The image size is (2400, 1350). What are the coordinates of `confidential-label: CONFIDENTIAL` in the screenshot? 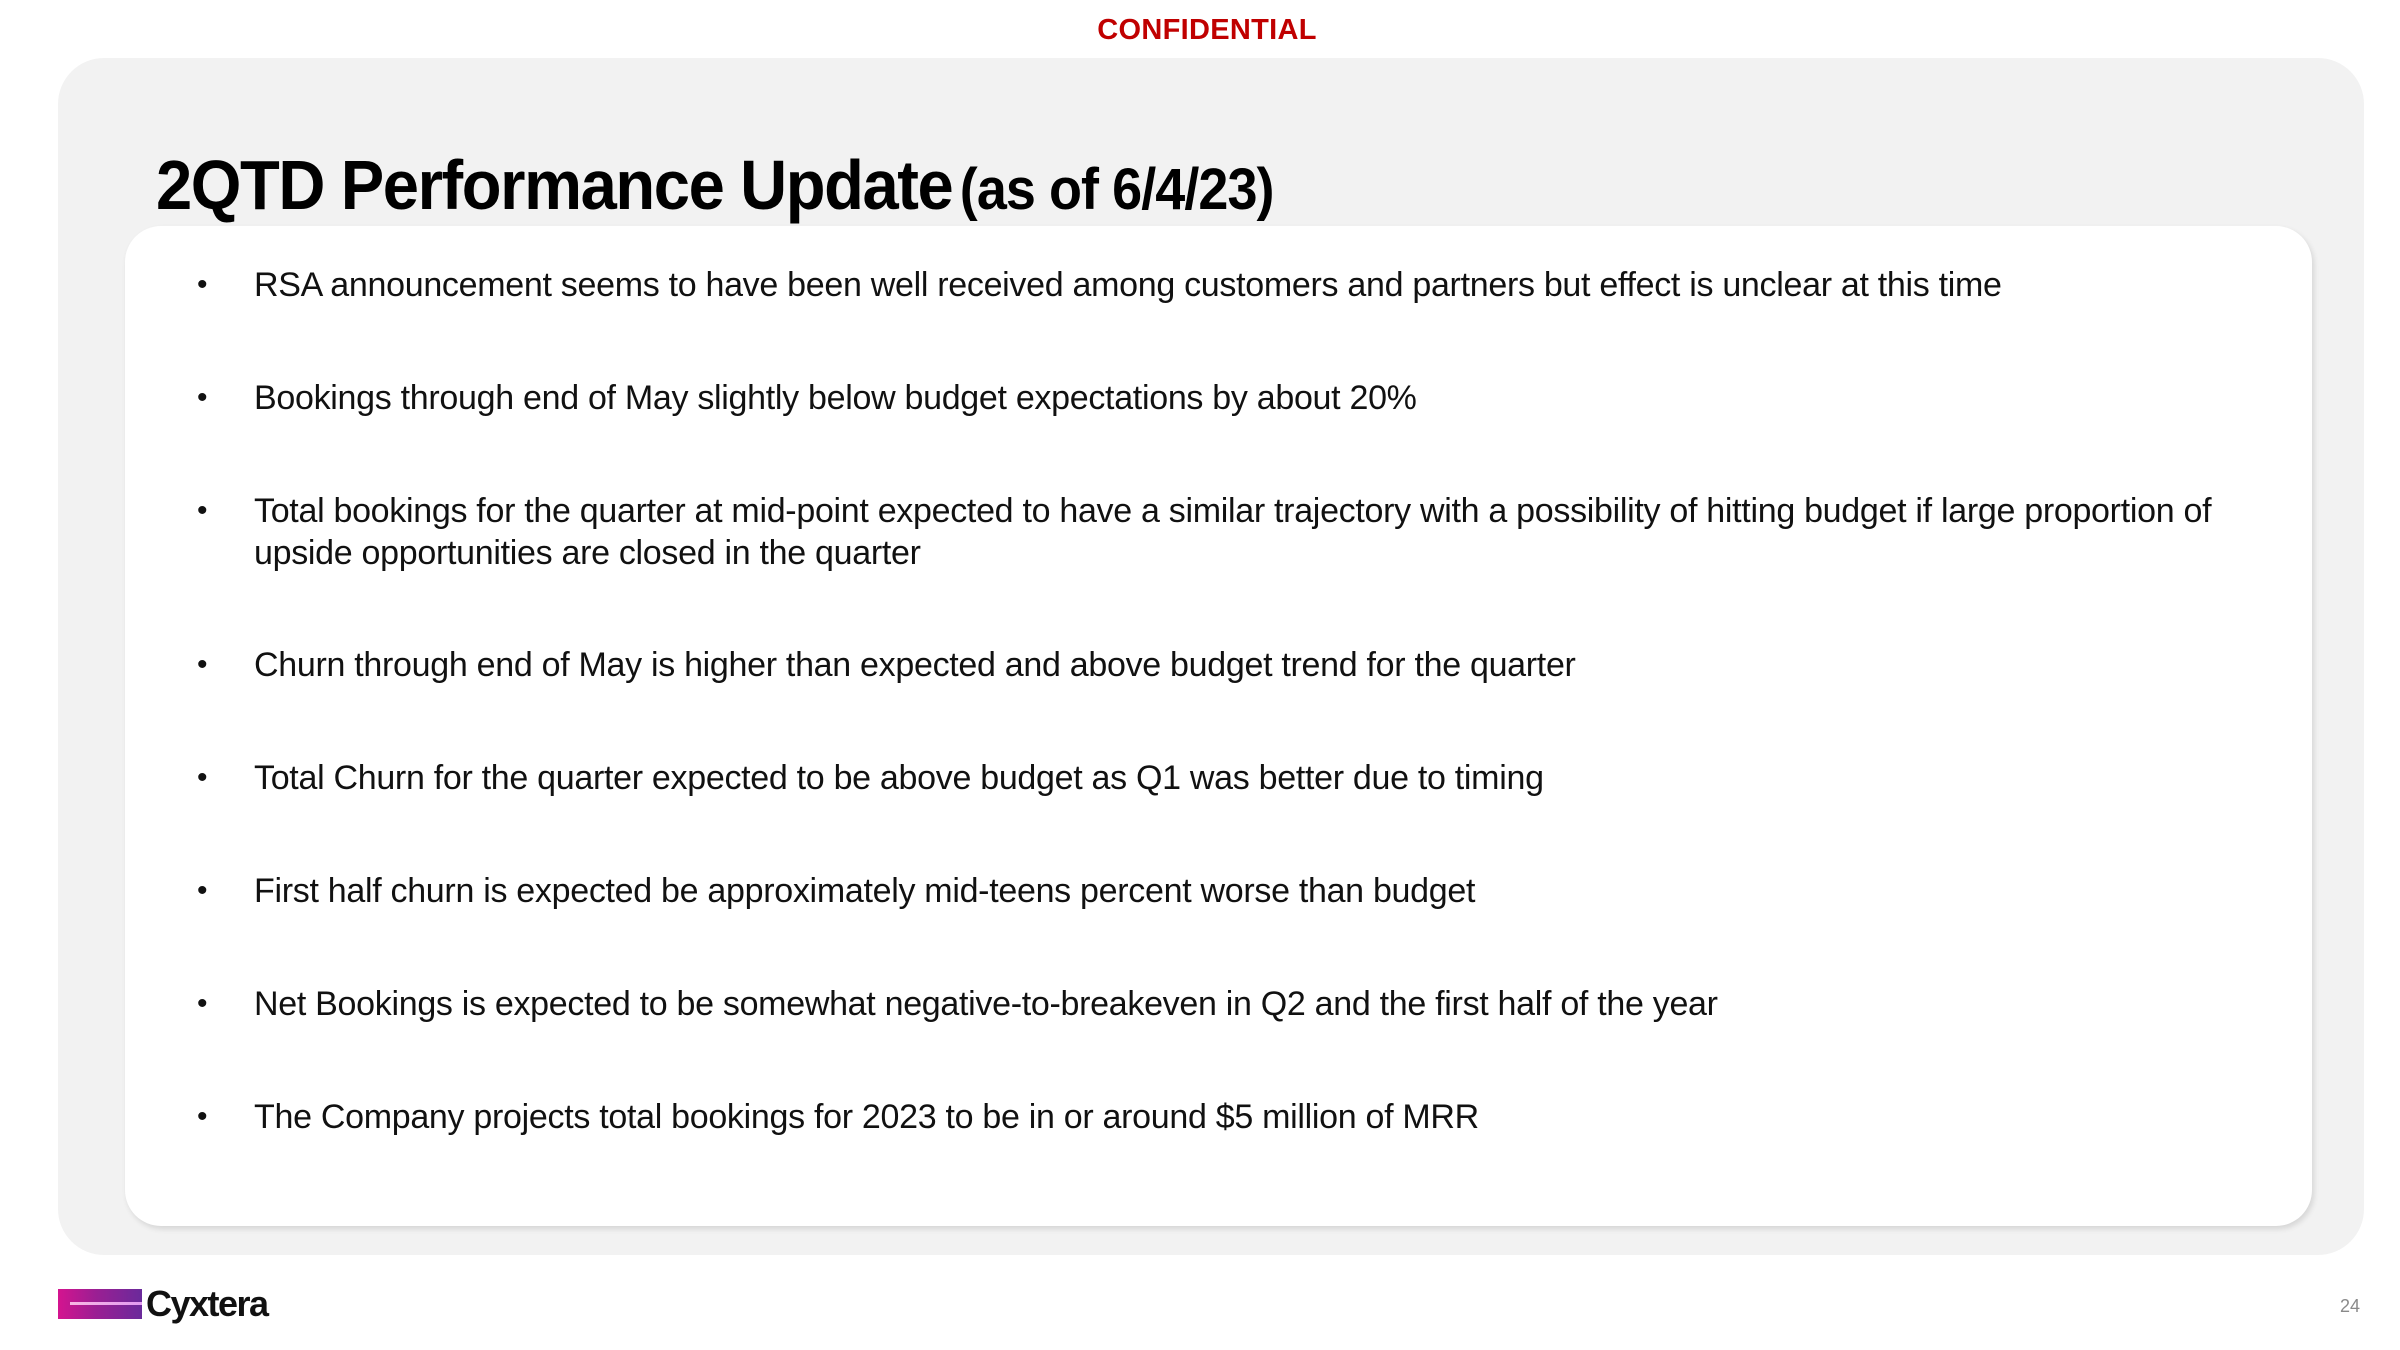 It's located at (1207, 30).